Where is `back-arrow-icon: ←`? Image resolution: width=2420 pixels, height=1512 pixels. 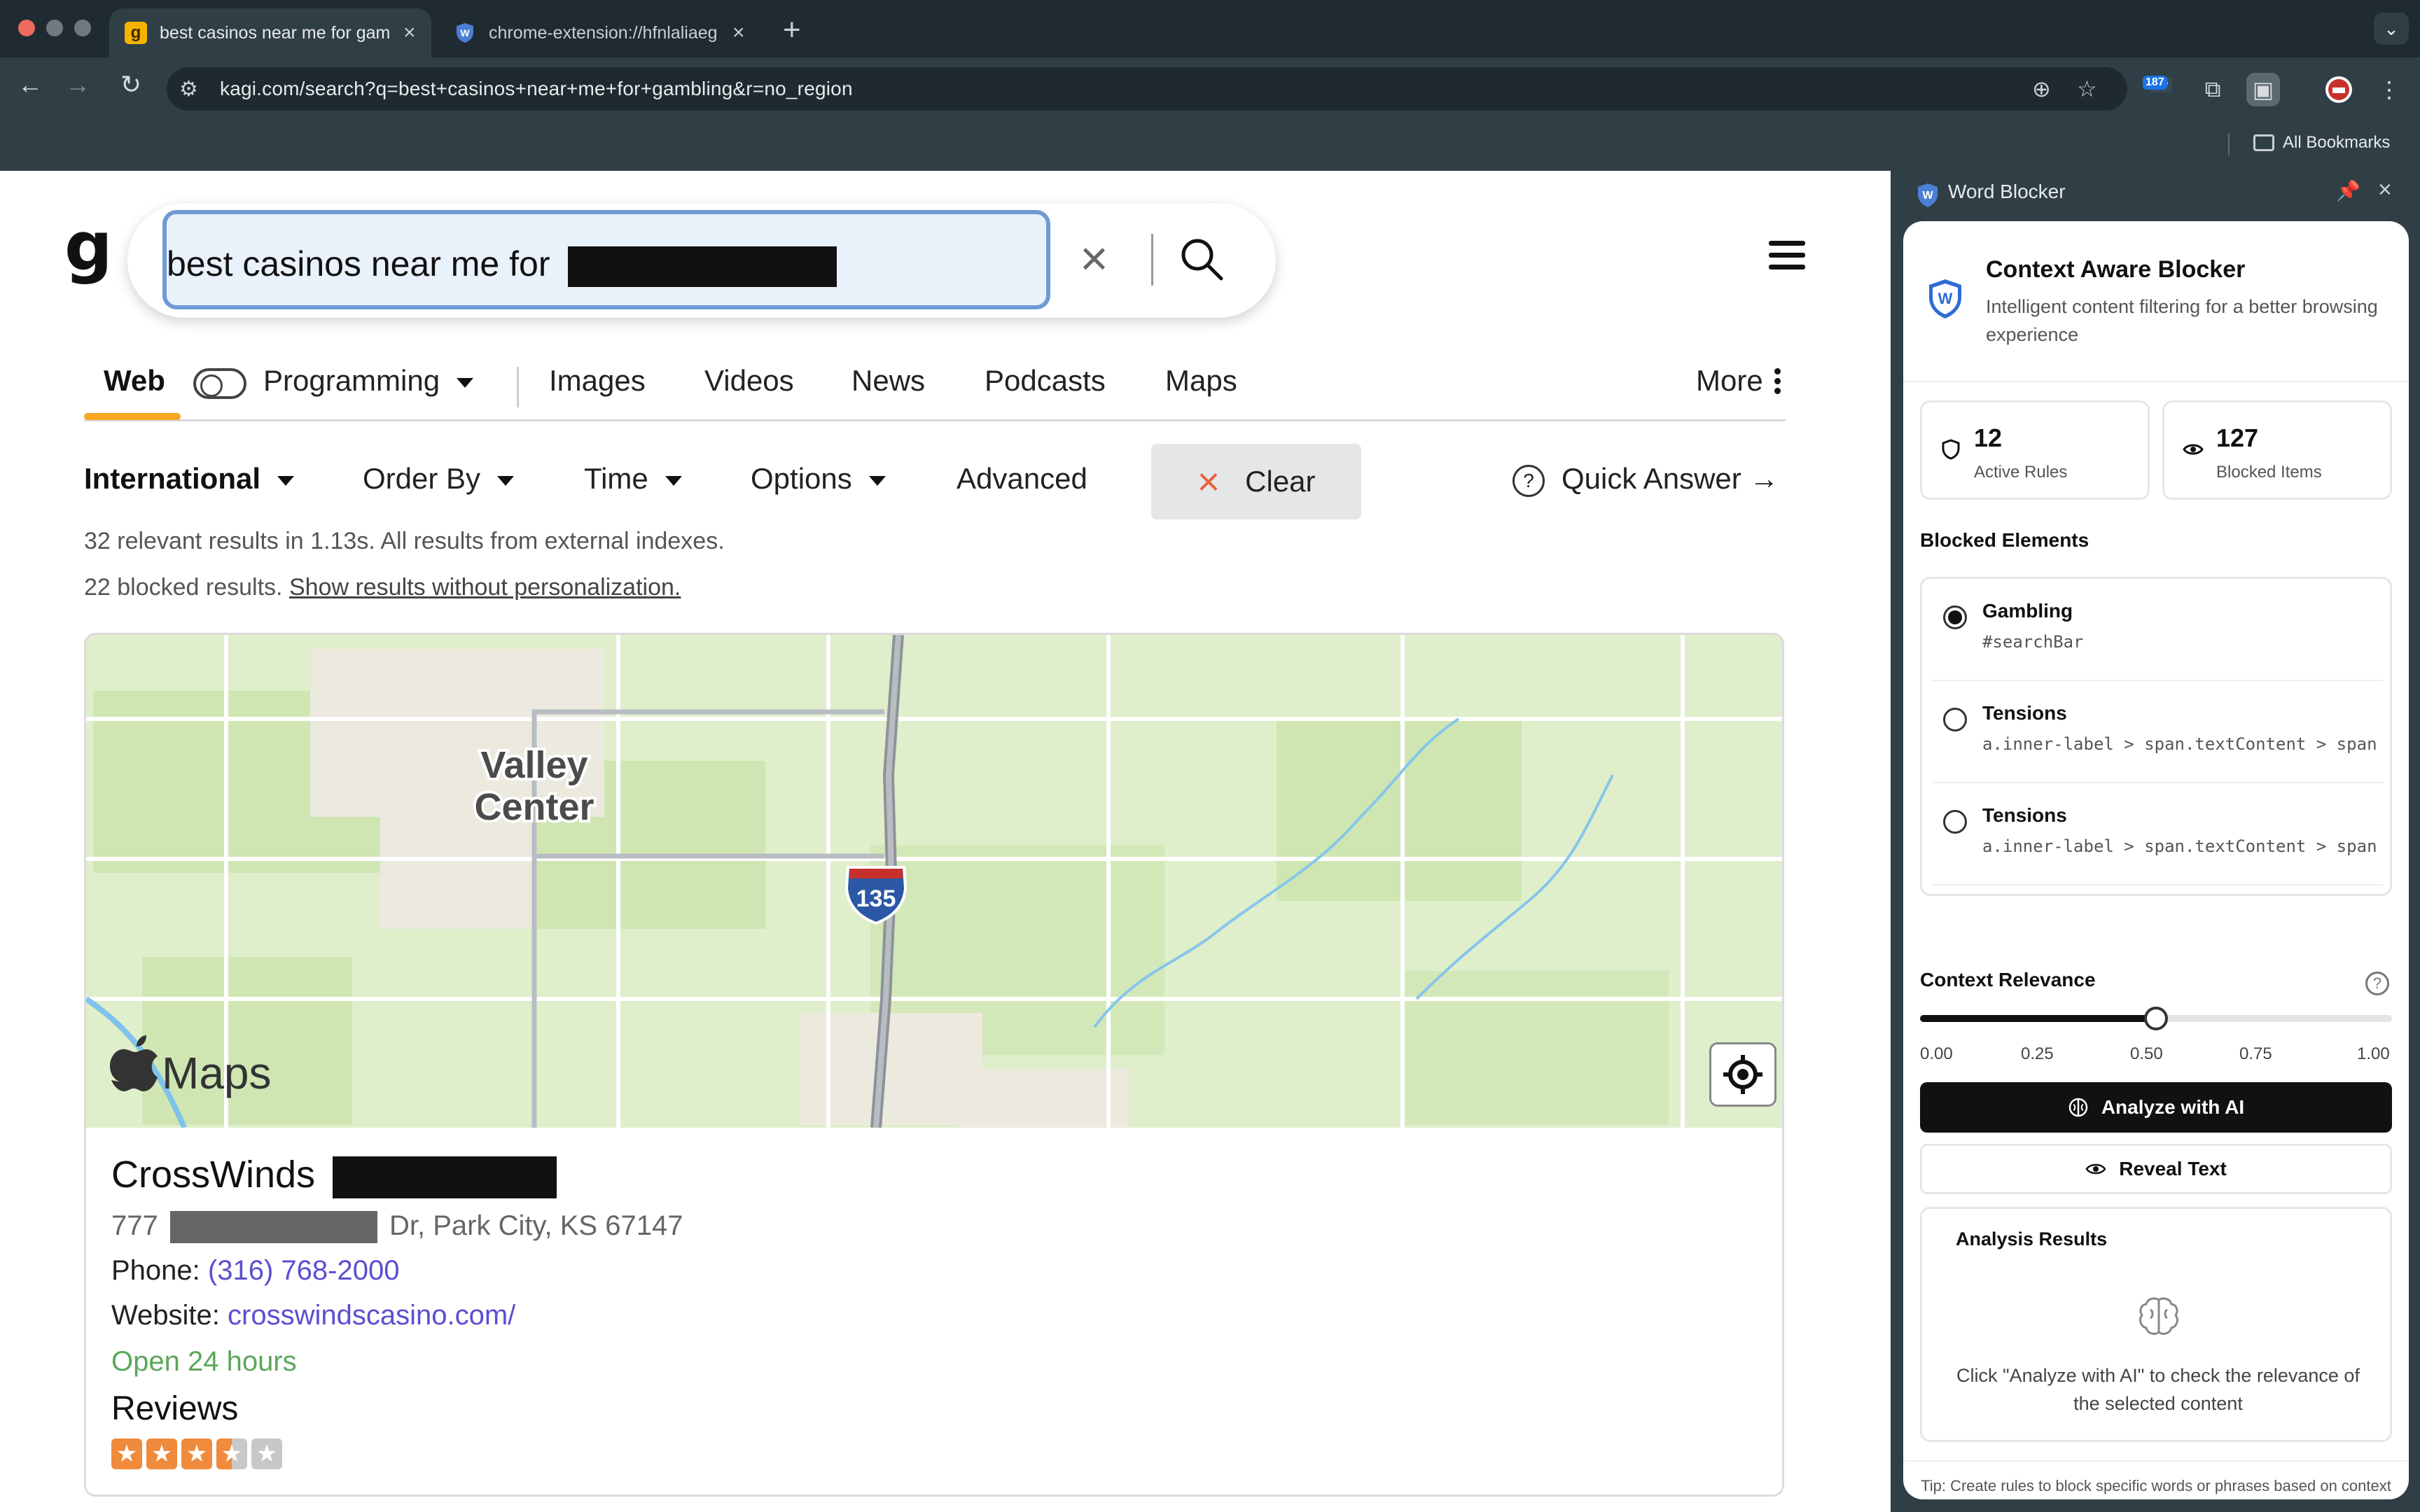
back-arrow-icon: ← is located at coordinates (30, 84).